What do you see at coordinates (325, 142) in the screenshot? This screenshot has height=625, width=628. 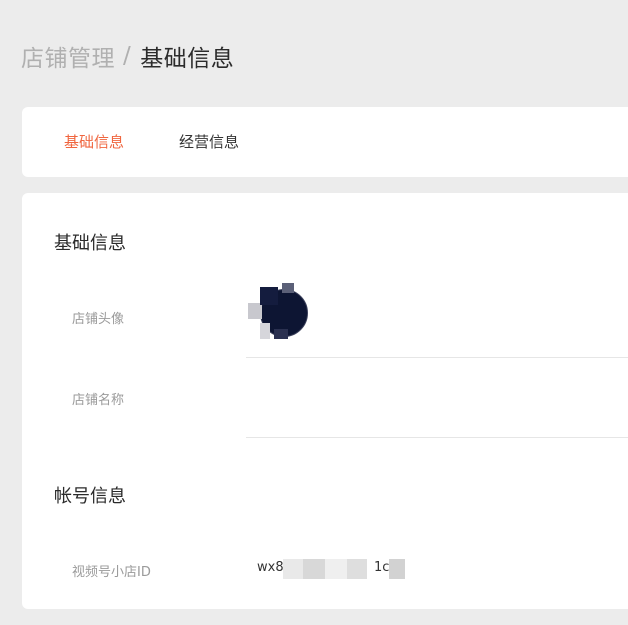 I see `tab-bar: 基础信息 经营信息` at bounding box center [325, 142].